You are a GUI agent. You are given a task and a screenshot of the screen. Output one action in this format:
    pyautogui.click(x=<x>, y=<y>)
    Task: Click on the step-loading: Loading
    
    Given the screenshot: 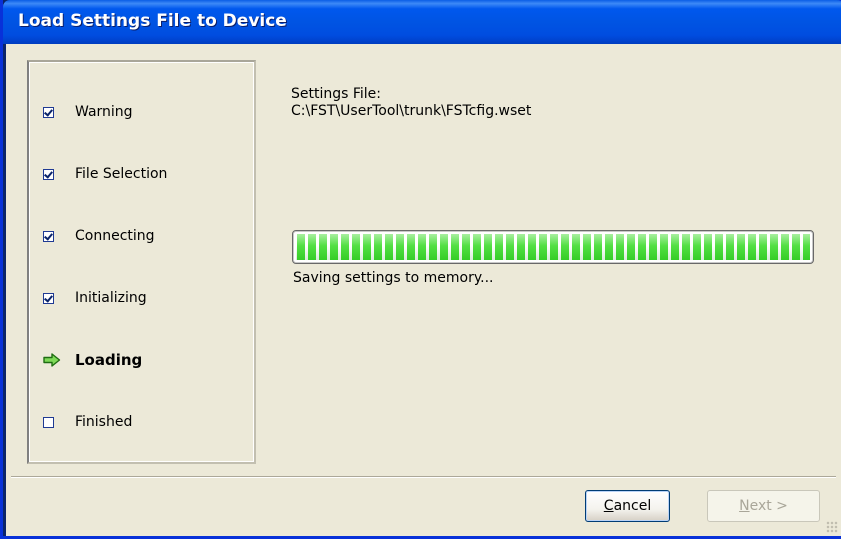 What is the action you would take?
    pyautogui.click(x=92, y=360)
    